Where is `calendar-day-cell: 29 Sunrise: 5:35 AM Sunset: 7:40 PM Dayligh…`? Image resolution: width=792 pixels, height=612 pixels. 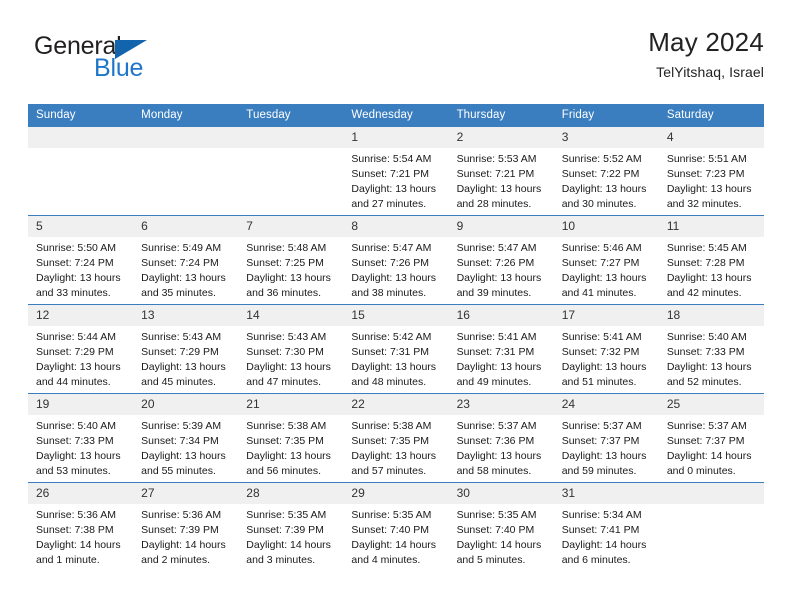 calendar-day-cell: 29 Sunrise: 5:35 AM Sunset: 7:40 PM Dayligh… is located at coordinates (396, 526).